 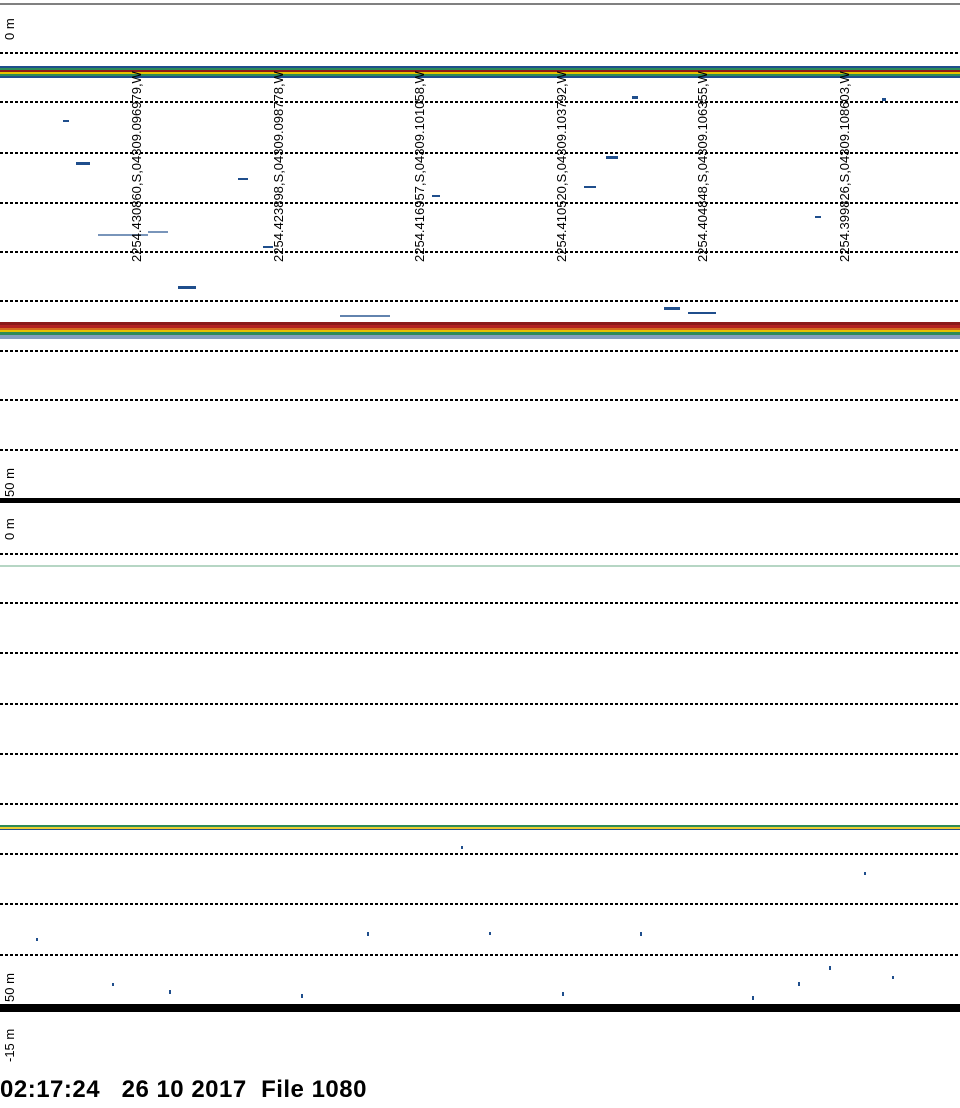 I want to click on footer-time: 02:17:24, so click(x=50, y=1089).